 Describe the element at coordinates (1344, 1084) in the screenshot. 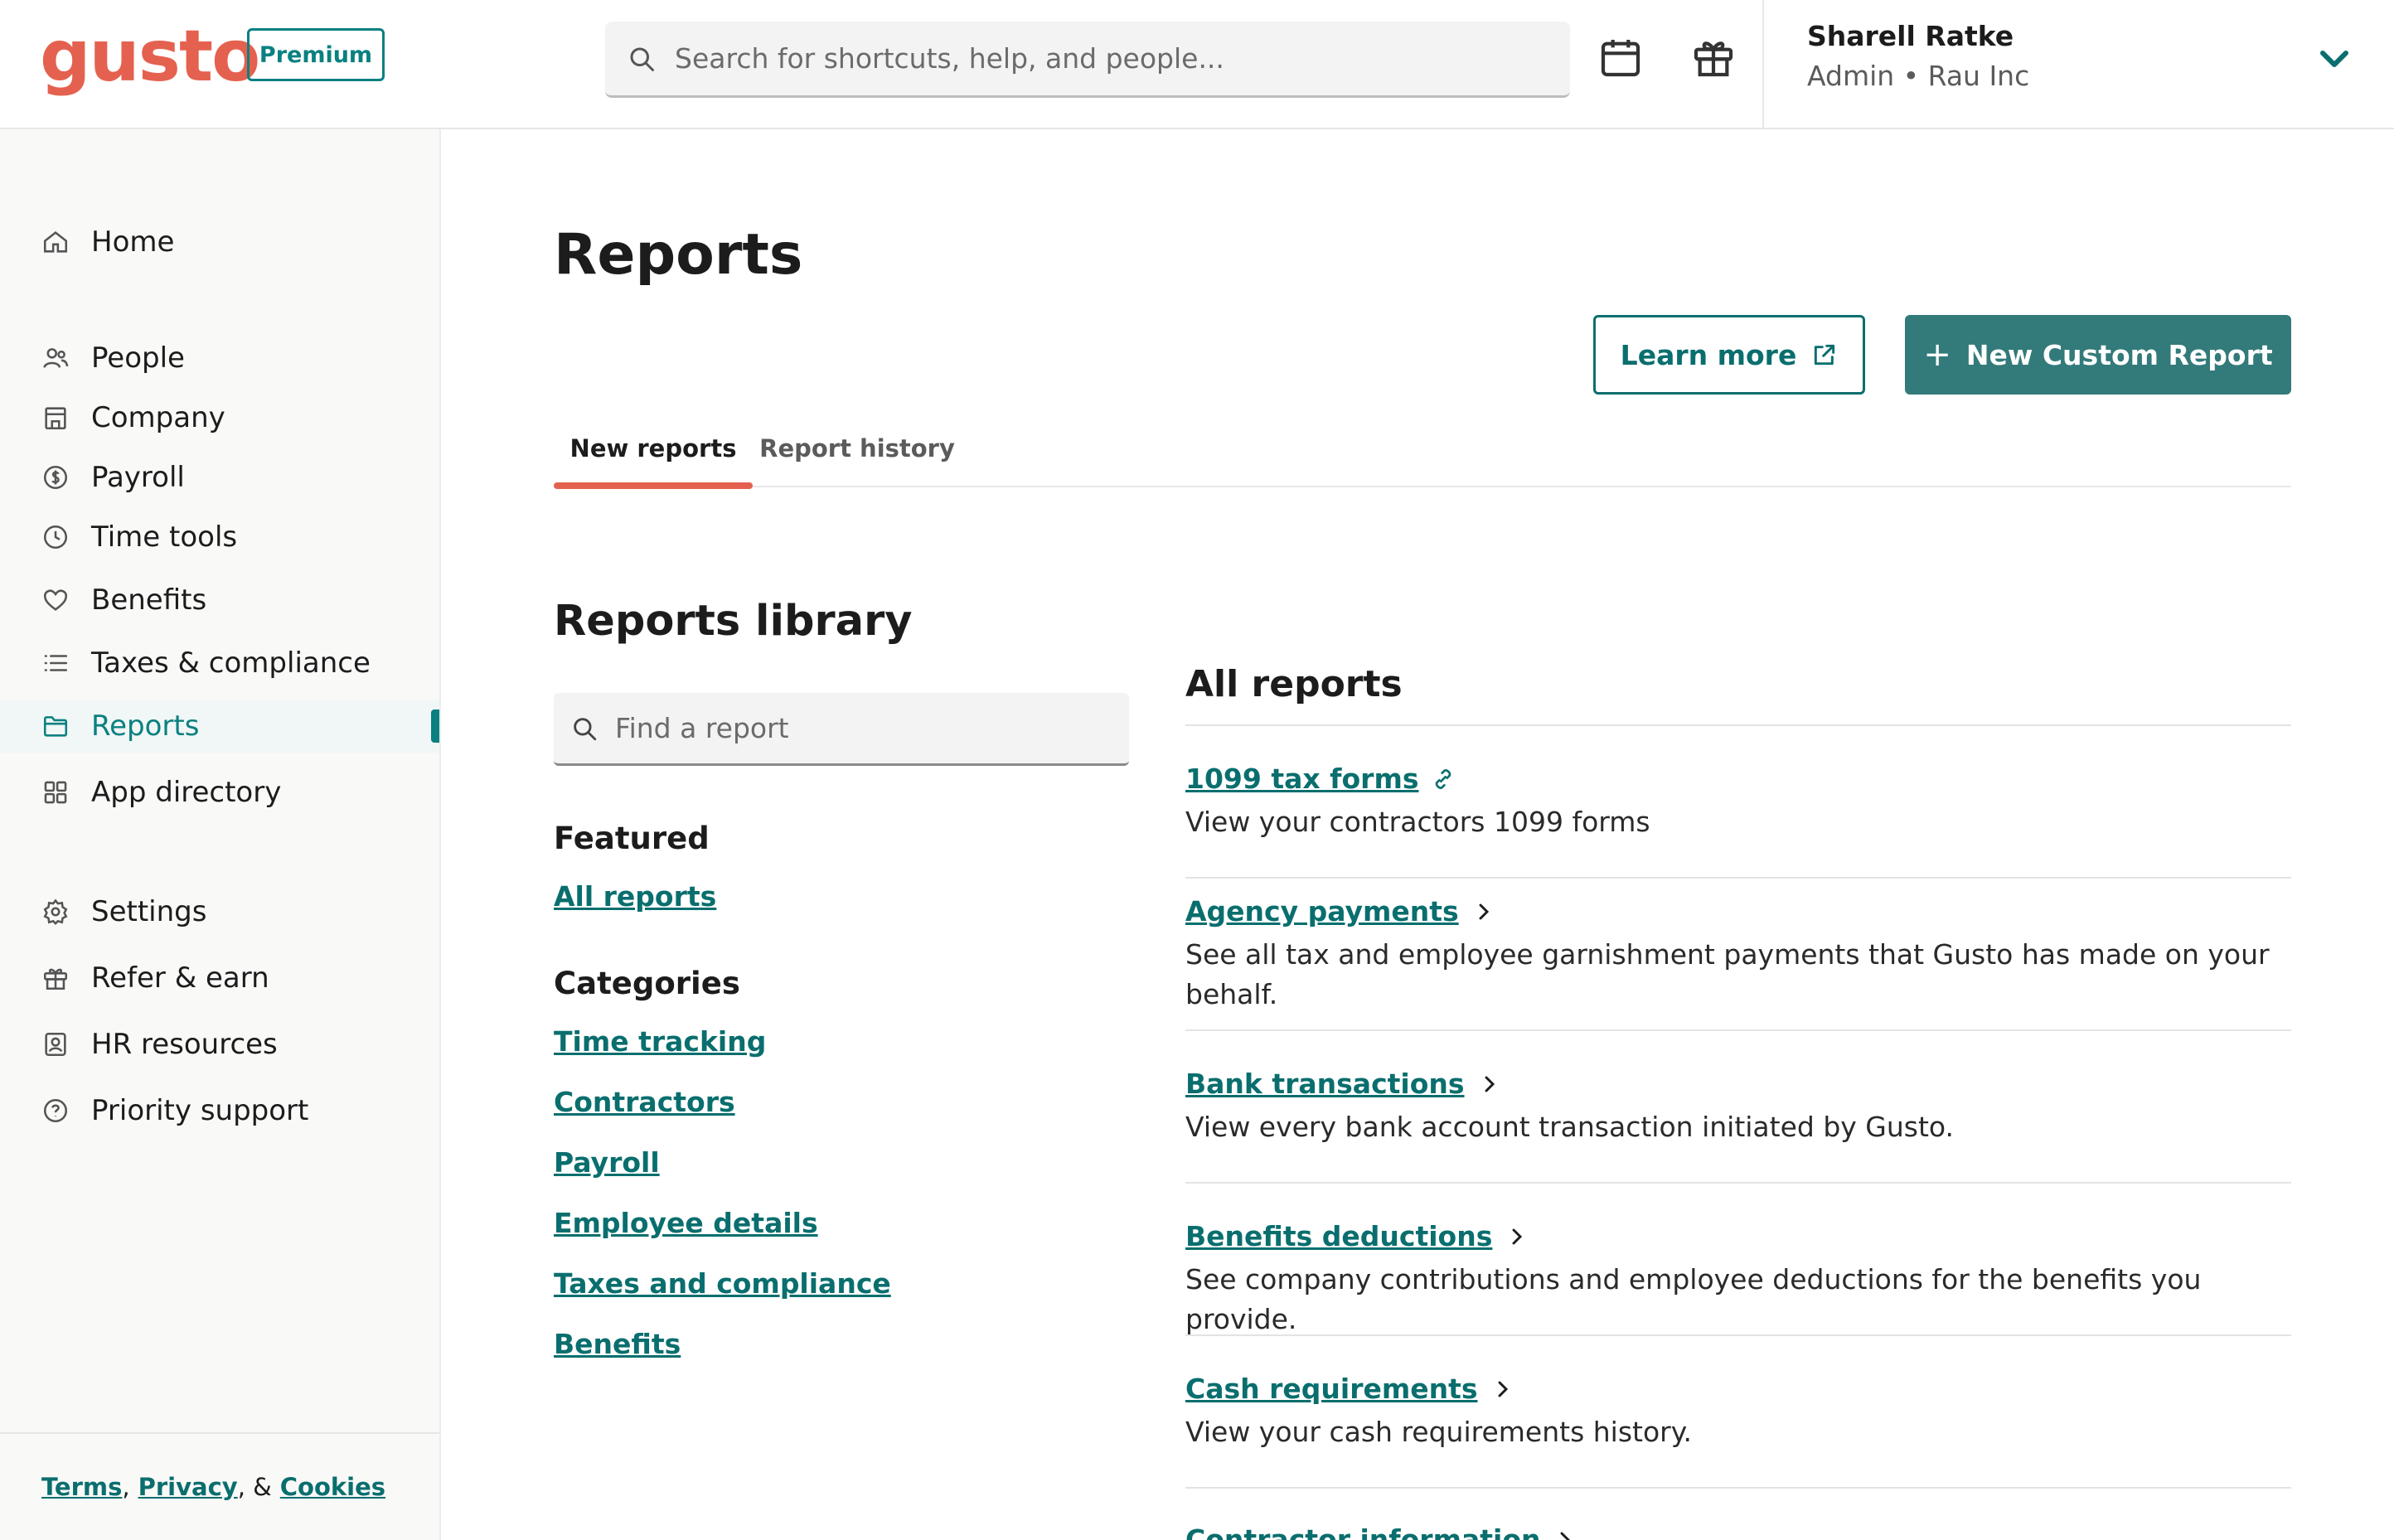

I see `report-link-bank-transactions: Bank transactions` at that location.